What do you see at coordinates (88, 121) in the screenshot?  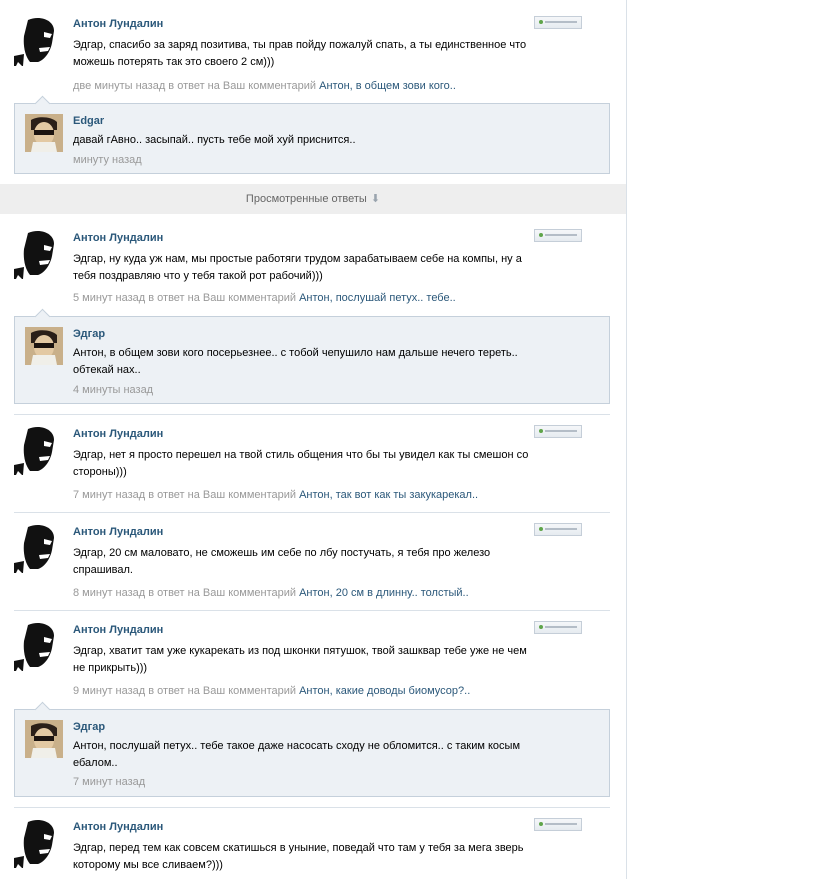 I see `author-name: Edgar` at bounding box center [88, 121].